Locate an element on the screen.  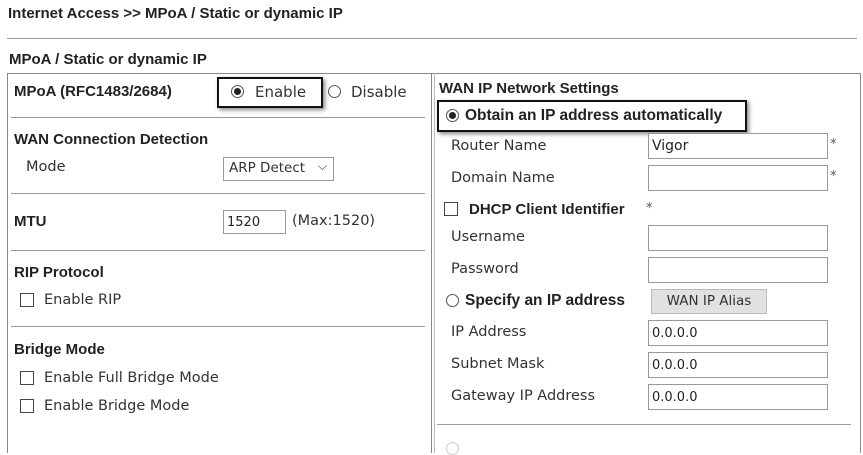
bridge-label: Enable Bridge Mode is located at coordinates (117, 406).